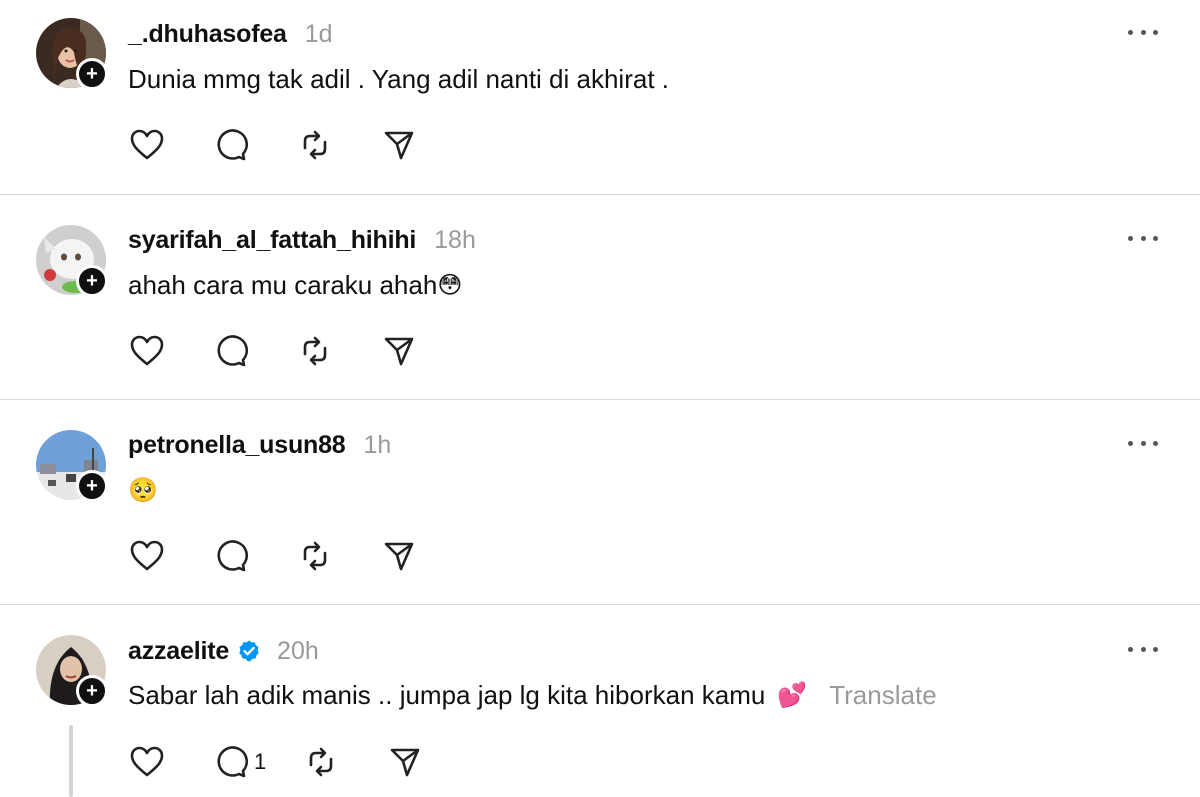 This screenshot has width=1200, height=797. What do you see at coordinates (260, 761) in the screenshot?
I see `reply-count: 1` at bounding box center [260, 761].